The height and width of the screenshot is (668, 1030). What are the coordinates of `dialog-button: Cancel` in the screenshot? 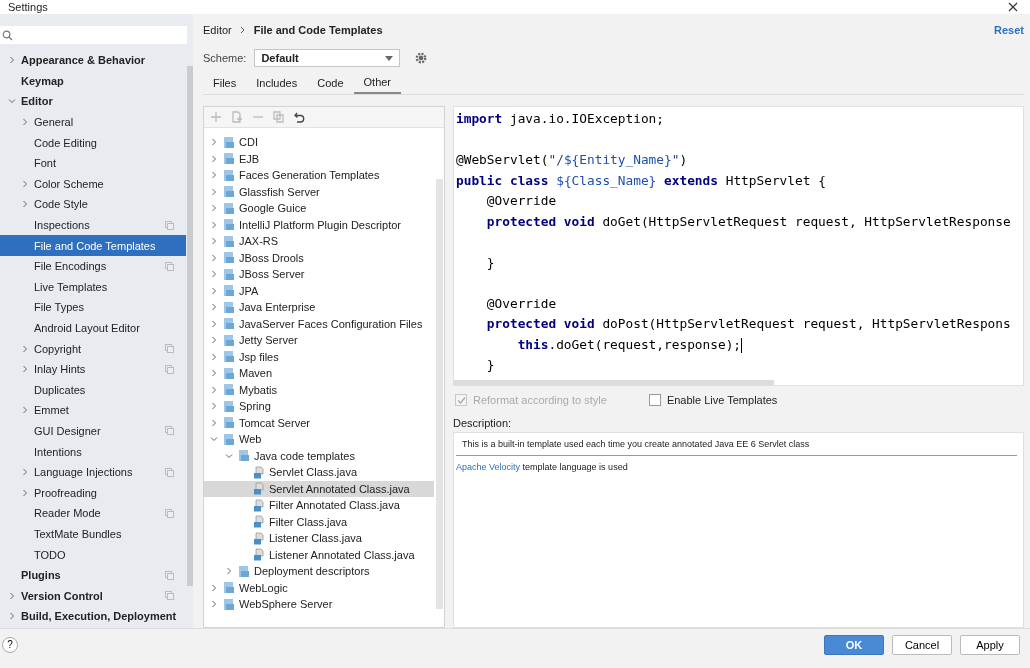 It's located at (922, 644).